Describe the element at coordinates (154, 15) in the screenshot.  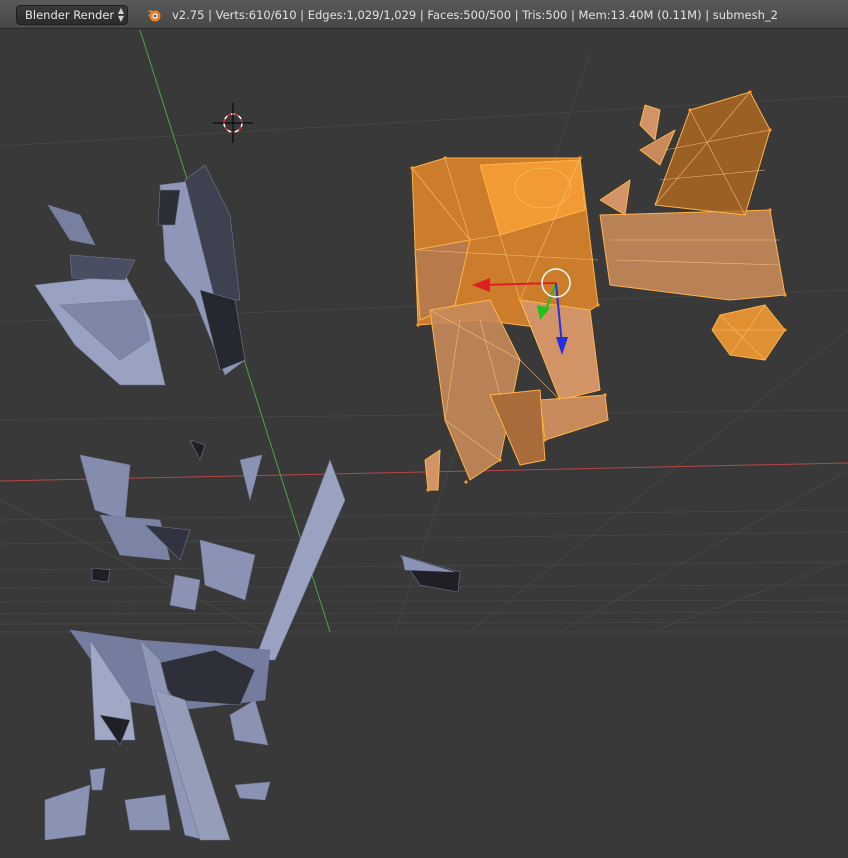
I see `blender-logo-icon` at that location.